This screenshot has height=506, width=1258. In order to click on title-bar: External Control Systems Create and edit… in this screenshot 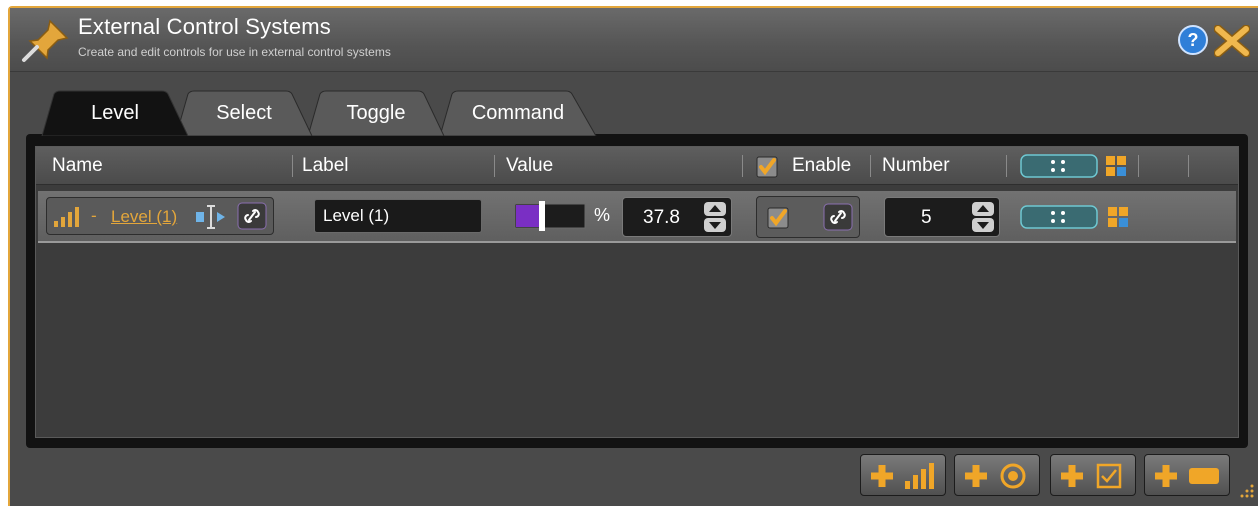, I will do `click(634, 40)`.